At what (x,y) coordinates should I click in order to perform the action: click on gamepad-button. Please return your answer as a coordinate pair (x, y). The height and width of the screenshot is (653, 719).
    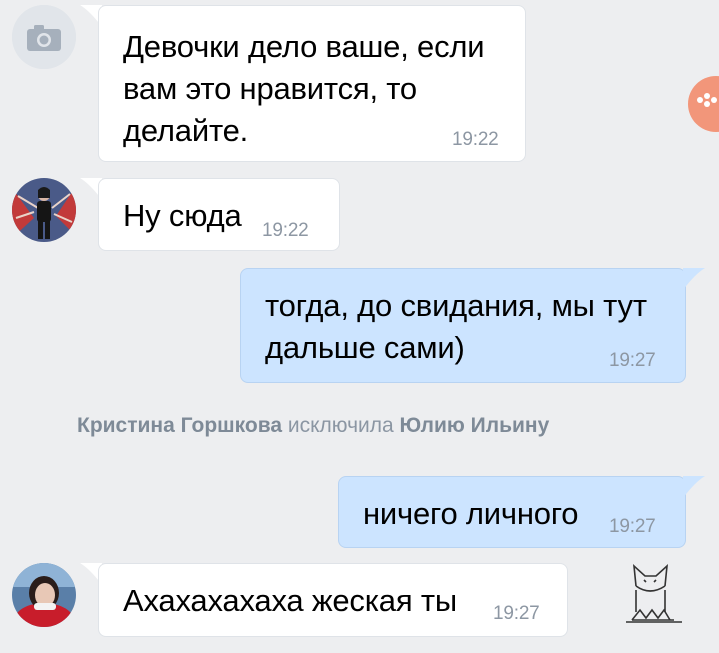
    Looking at the image, I should click on (703, 104).